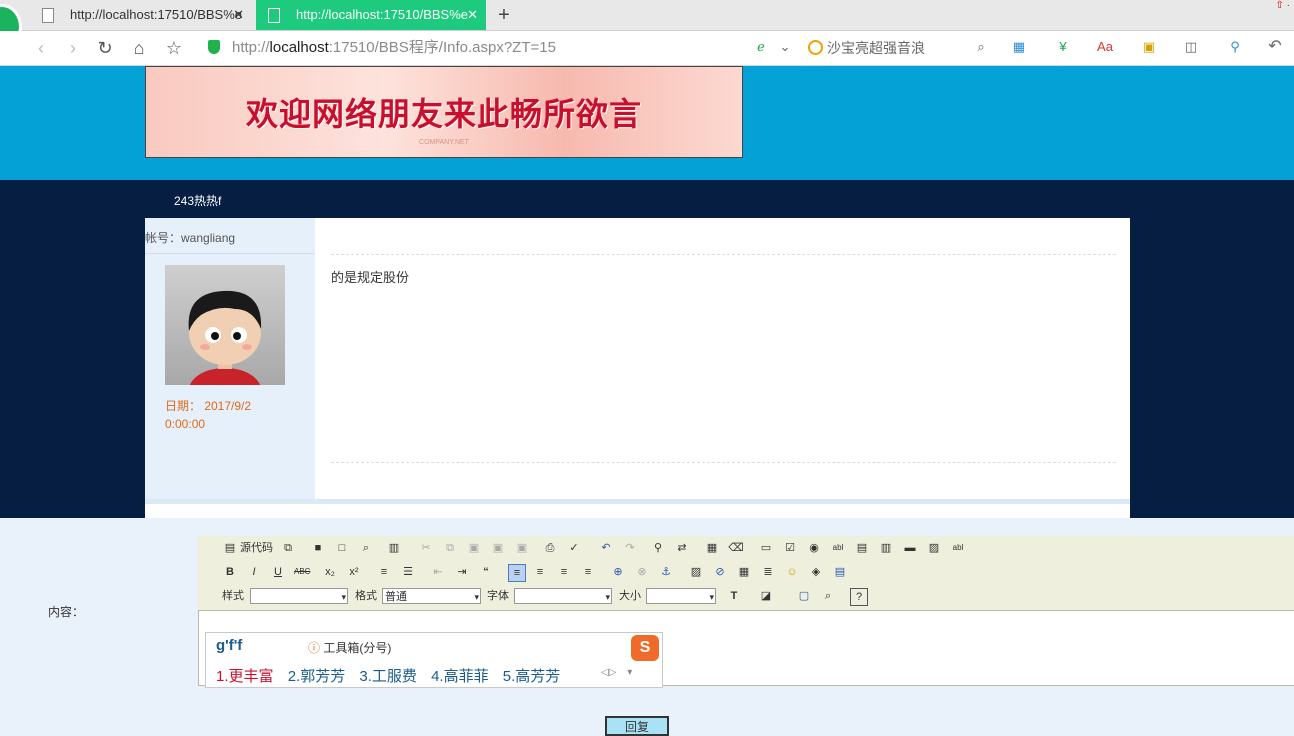 The height and width of the screenshot is (736, 1294). I want to click on outdent-icon: ⇤, so click(438, 572).